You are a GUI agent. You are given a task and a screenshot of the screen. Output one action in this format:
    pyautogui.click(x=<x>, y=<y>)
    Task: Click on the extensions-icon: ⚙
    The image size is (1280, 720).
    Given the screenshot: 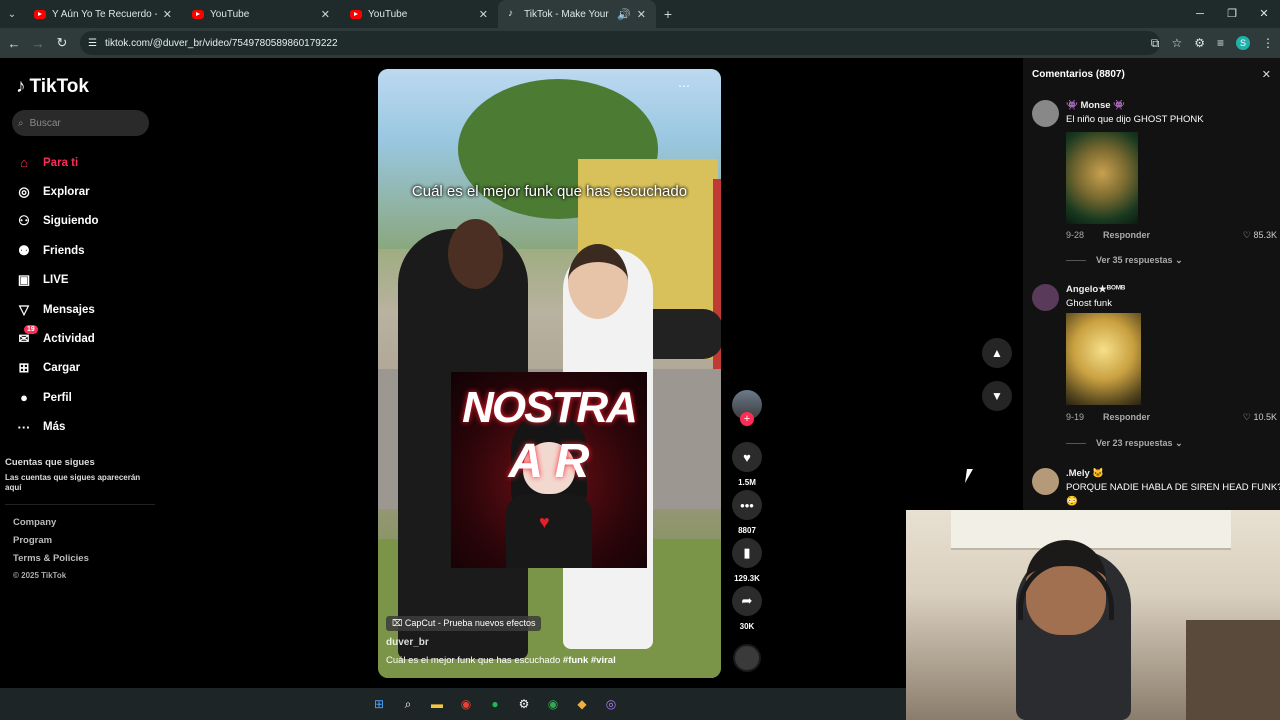 What is the action you would take?
    pyautogui.click(x=1199, y=43)
    